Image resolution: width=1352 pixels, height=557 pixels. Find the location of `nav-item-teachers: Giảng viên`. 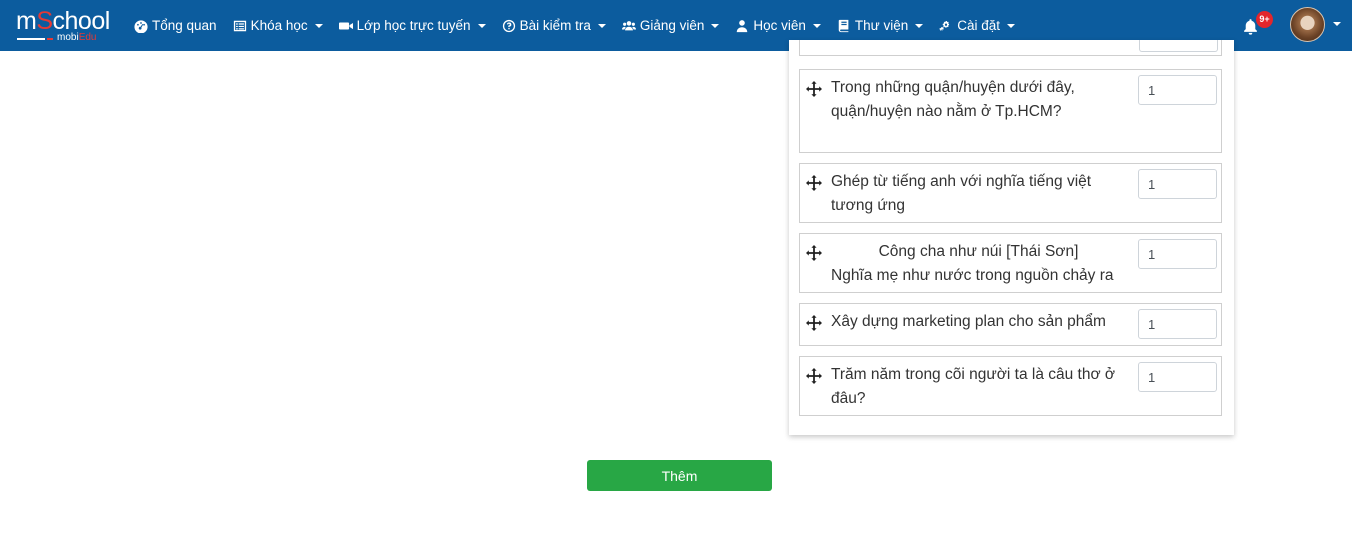

nav-item-teachers: Giảng viên is located at coordinates (670, 25).